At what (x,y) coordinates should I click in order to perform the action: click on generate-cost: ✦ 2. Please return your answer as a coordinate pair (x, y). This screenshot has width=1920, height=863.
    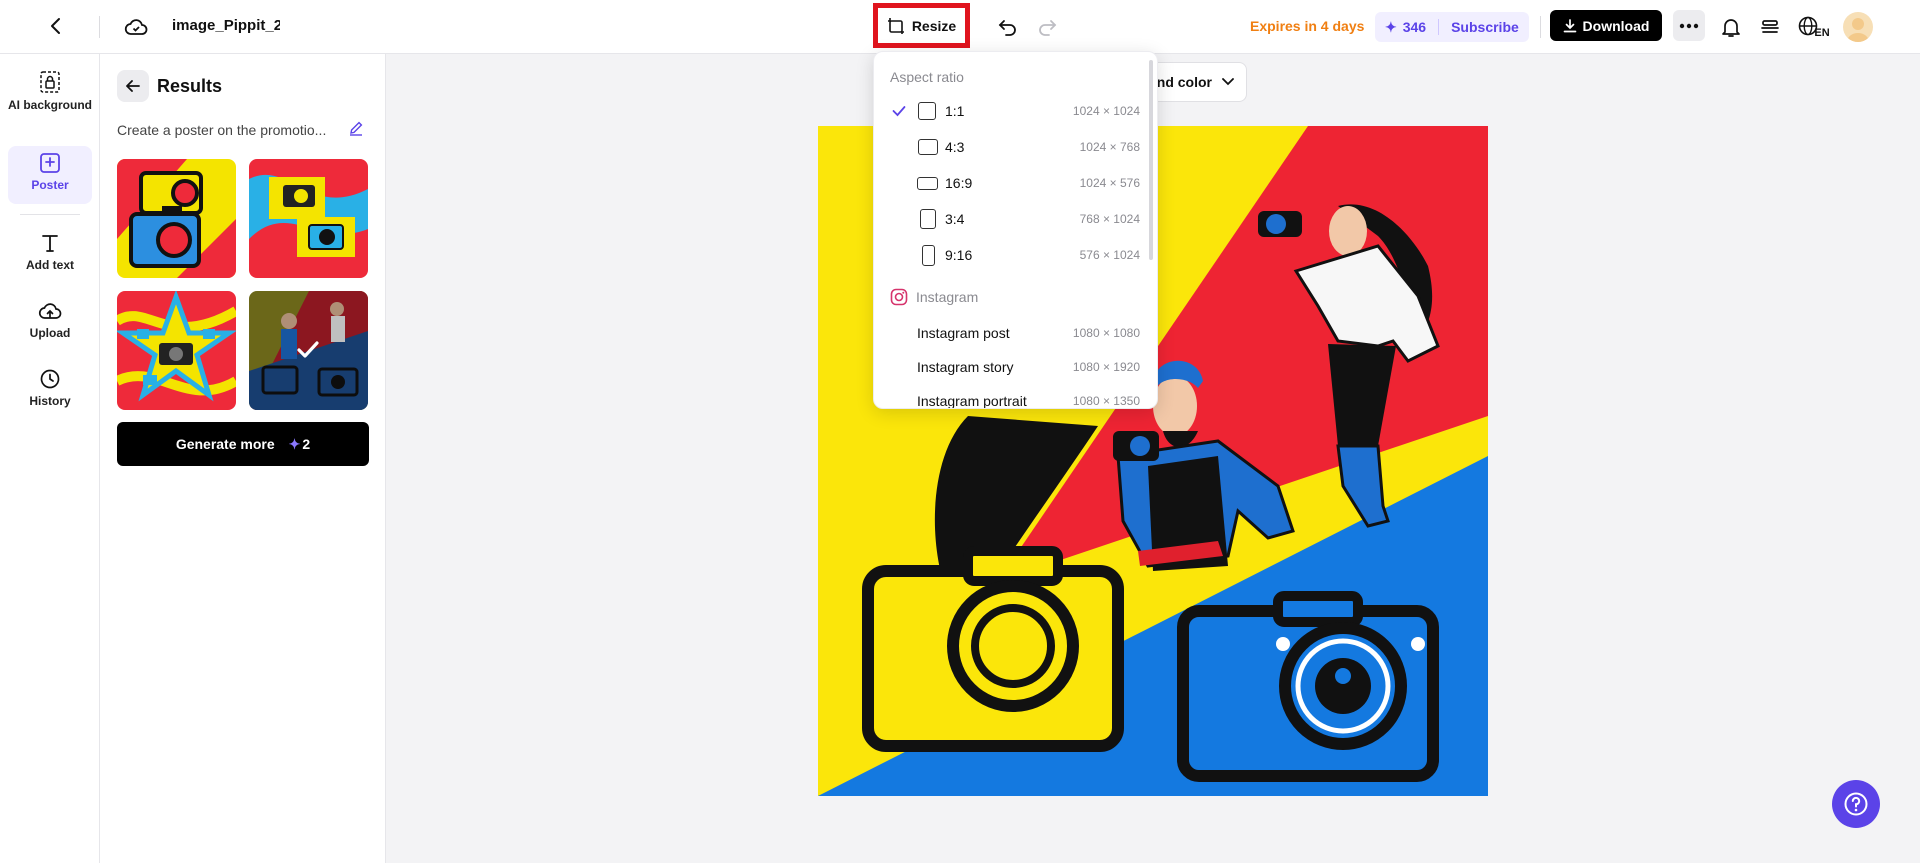
    Looking at the image, I should click on (300, 444).